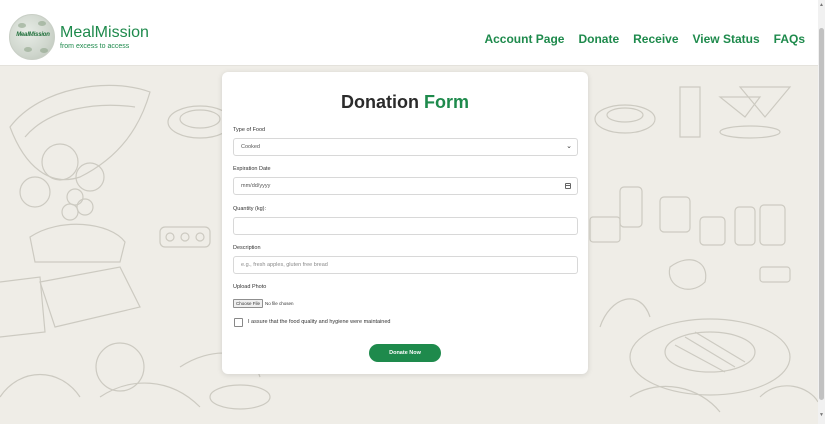 This screenshot has height=424, width=825. What do you see at coordinates (405, 226) in the screenshot?
I see `quantity-input` at bounding box center [405, 226].